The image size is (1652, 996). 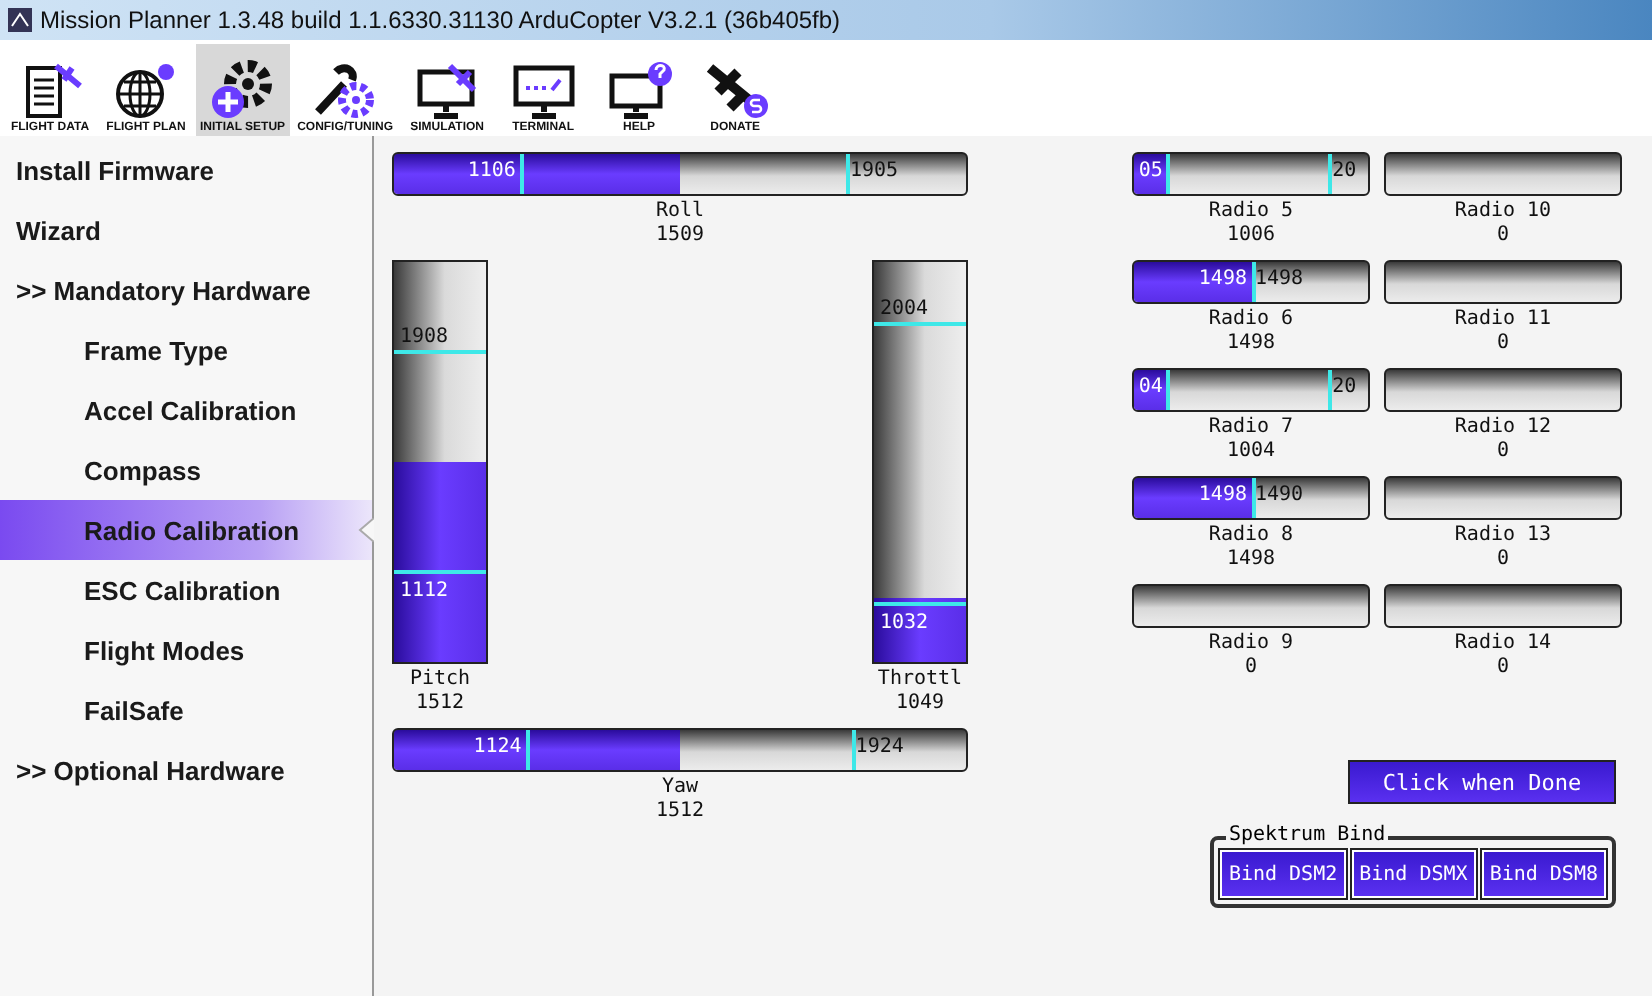 I want to click on globe-icon, so click(x=146, y=90).